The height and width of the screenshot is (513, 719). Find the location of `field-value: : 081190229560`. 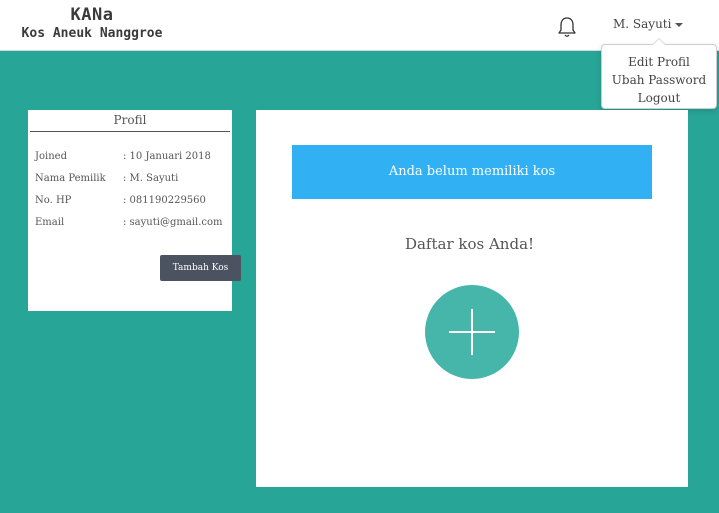

field-value: : 081190229560 is located at coordinates (164, 200).